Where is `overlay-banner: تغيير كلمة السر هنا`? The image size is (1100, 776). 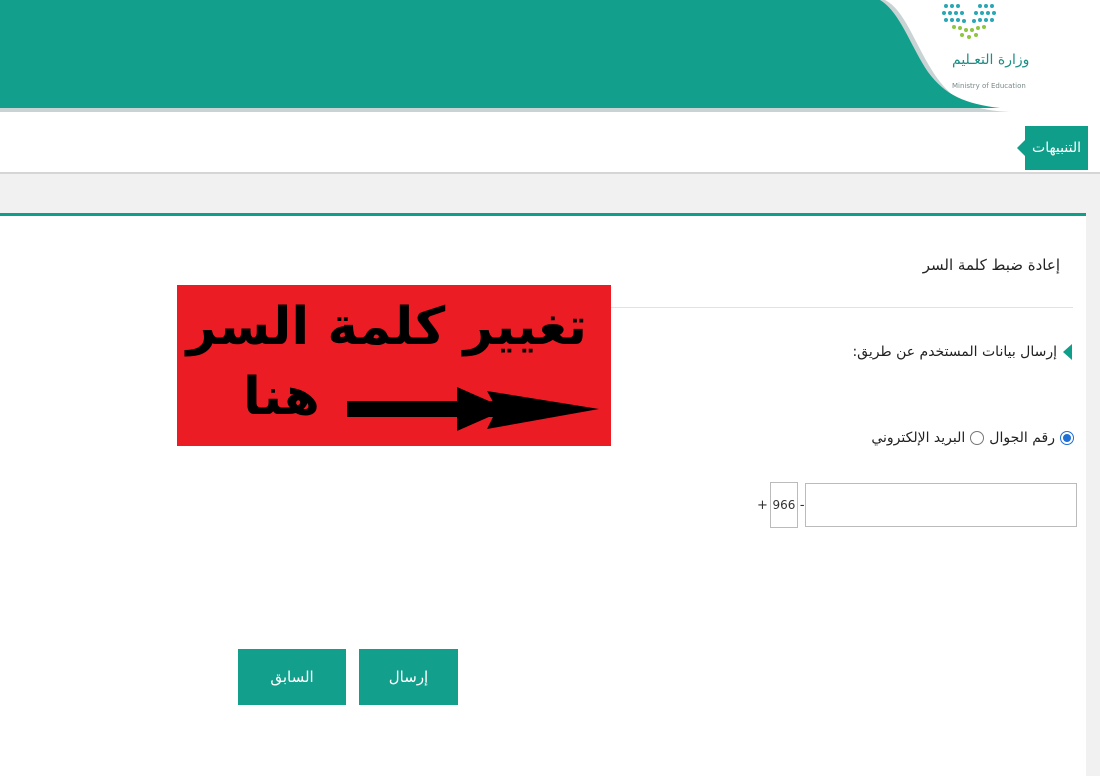 overlay-banner: تغيير كلمة السر هنا is located at coordinates (394, 365).